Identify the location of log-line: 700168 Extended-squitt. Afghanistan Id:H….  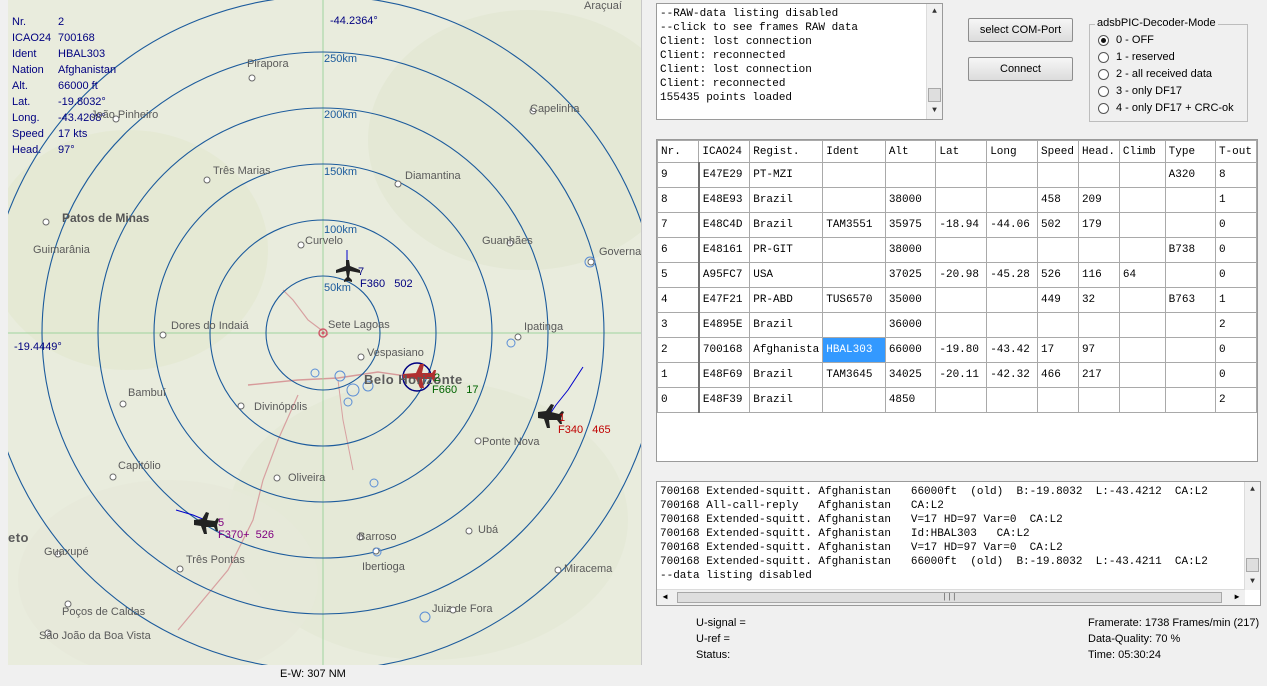
(951, 534).